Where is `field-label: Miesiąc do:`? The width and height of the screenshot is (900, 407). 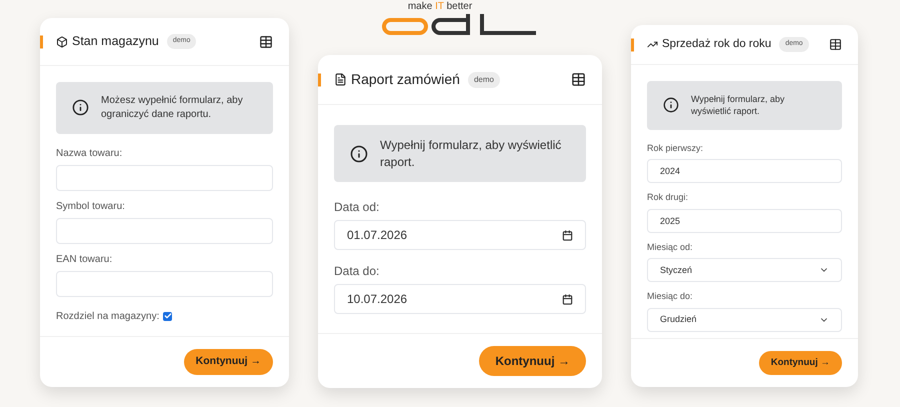
field-label: Miesiąc do: is located at coordinates (670, 297).